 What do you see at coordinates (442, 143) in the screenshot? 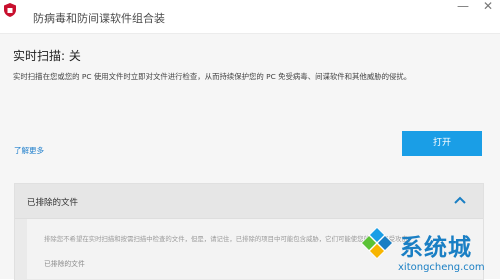
I see `open-button: 打开` at bounding box center [442, 143].